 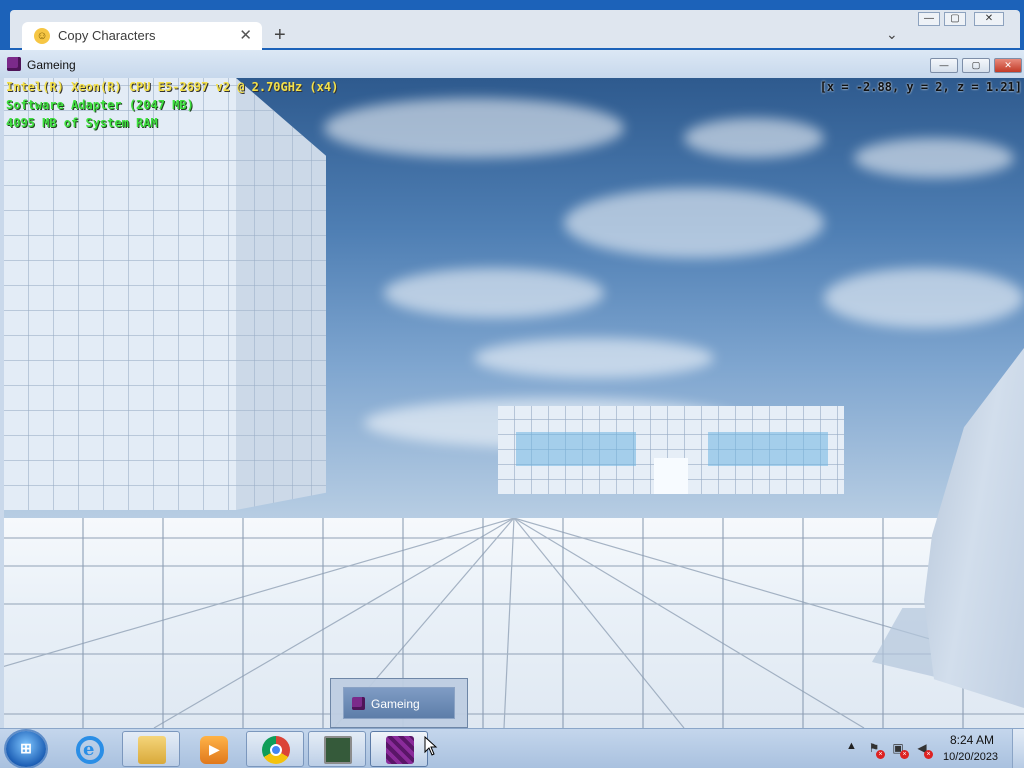 I want to click on browser-close-button: ✕, so click(x=989, y=19).